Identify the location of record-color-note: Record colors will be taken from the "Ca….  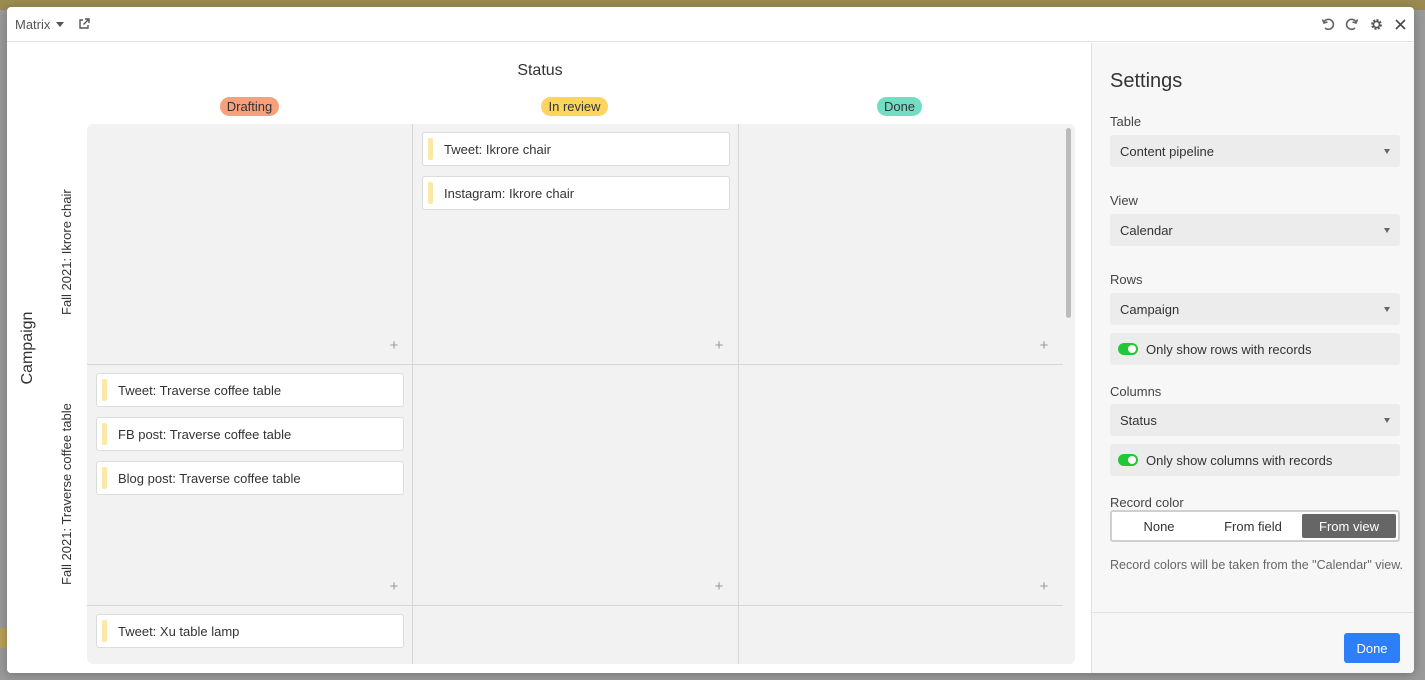
(1257, 565).